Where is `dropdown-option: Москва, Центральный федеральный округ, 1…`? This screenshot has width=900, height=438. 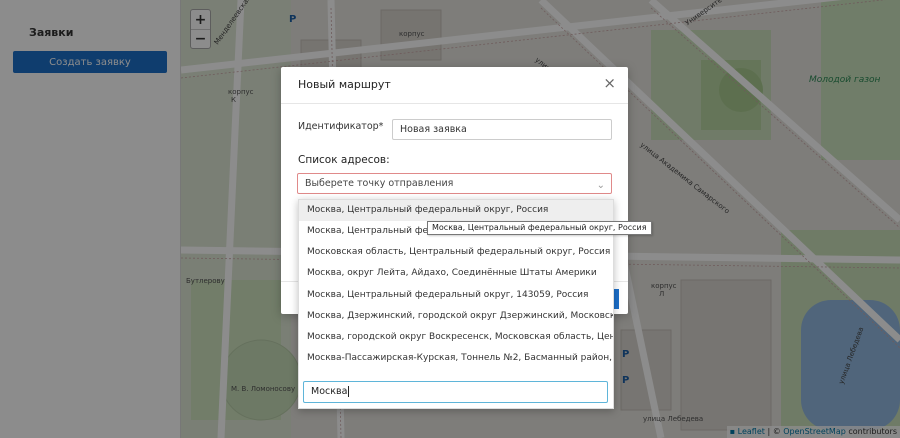
dropdown-option: Москва, Центральный федеральный округ, 1… is located at coordinates (456, 295).